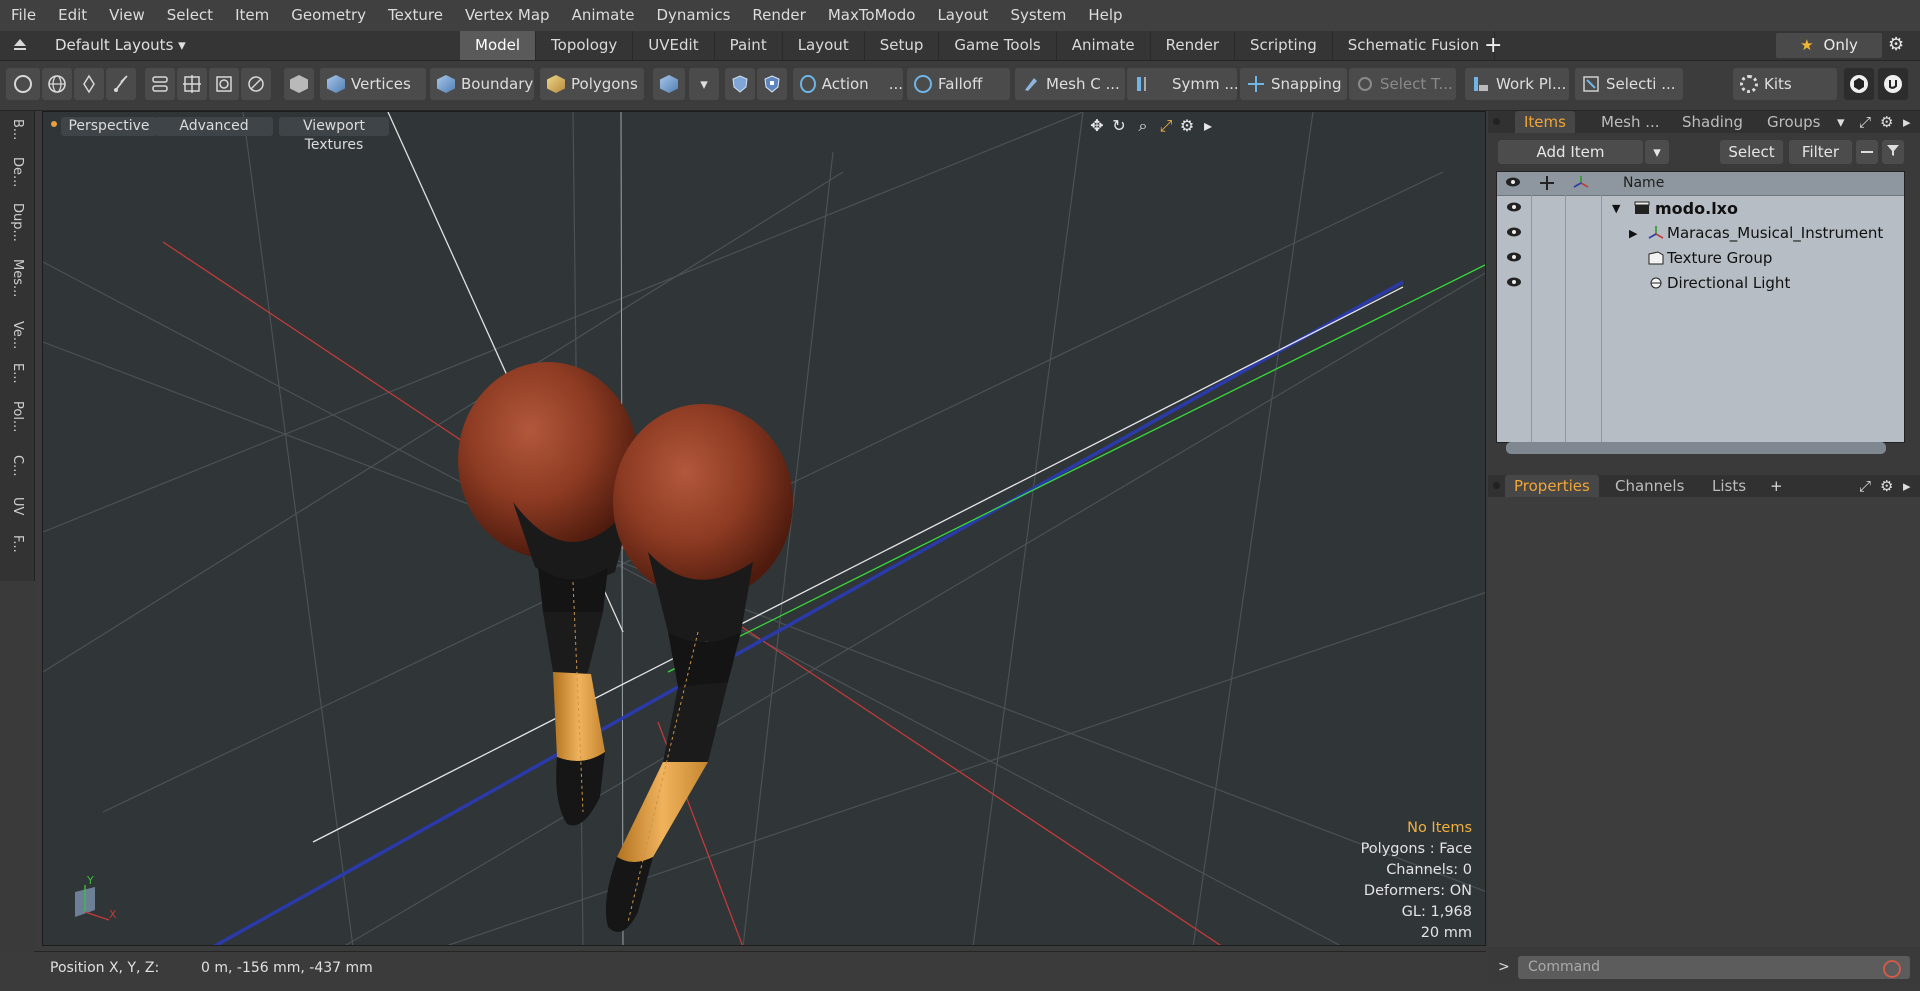  Describe the element at coordinates (20, 45) in the screenshot. I see `collapse-up-icon` at that location.